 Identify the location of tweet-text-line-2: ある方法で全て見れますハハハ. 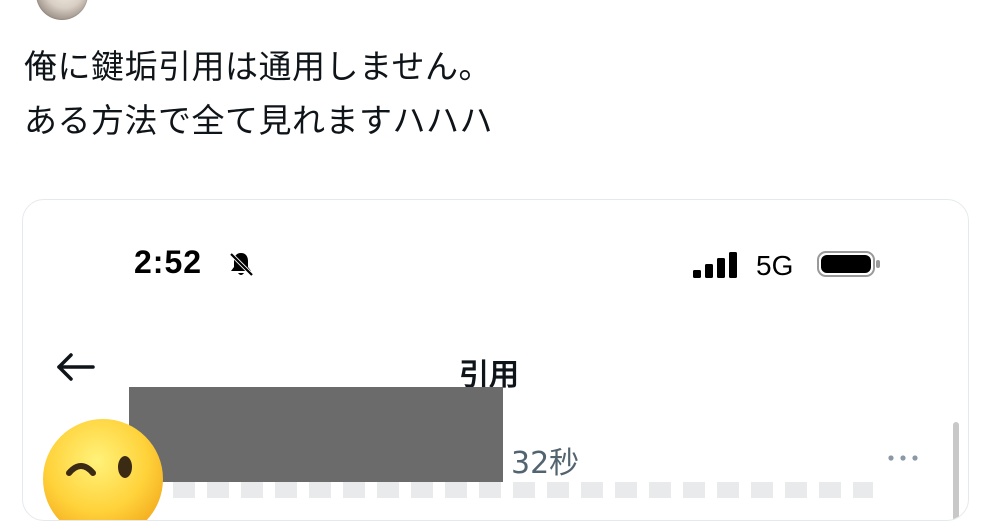
(258, 120).